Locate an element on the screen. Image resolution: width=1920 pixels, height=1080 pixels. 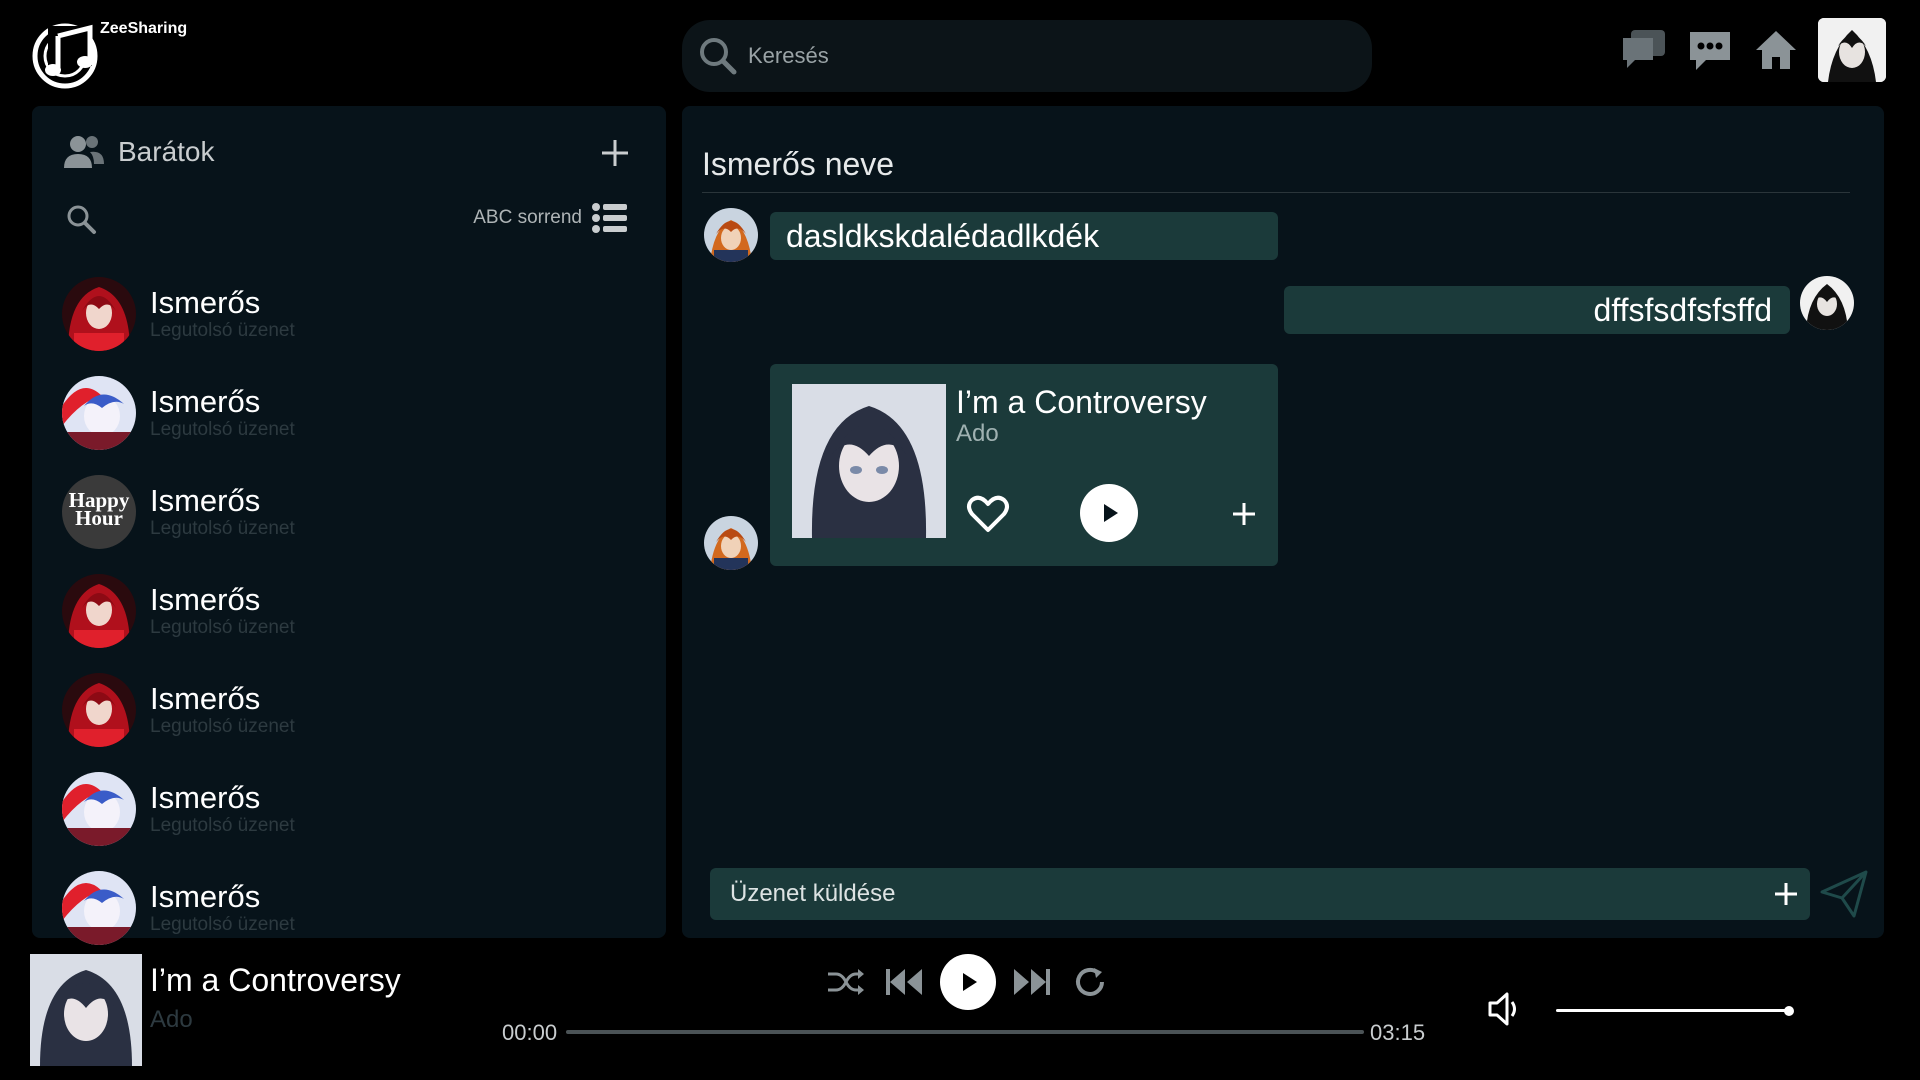
search-bar is located at coordinates (1027, 56).